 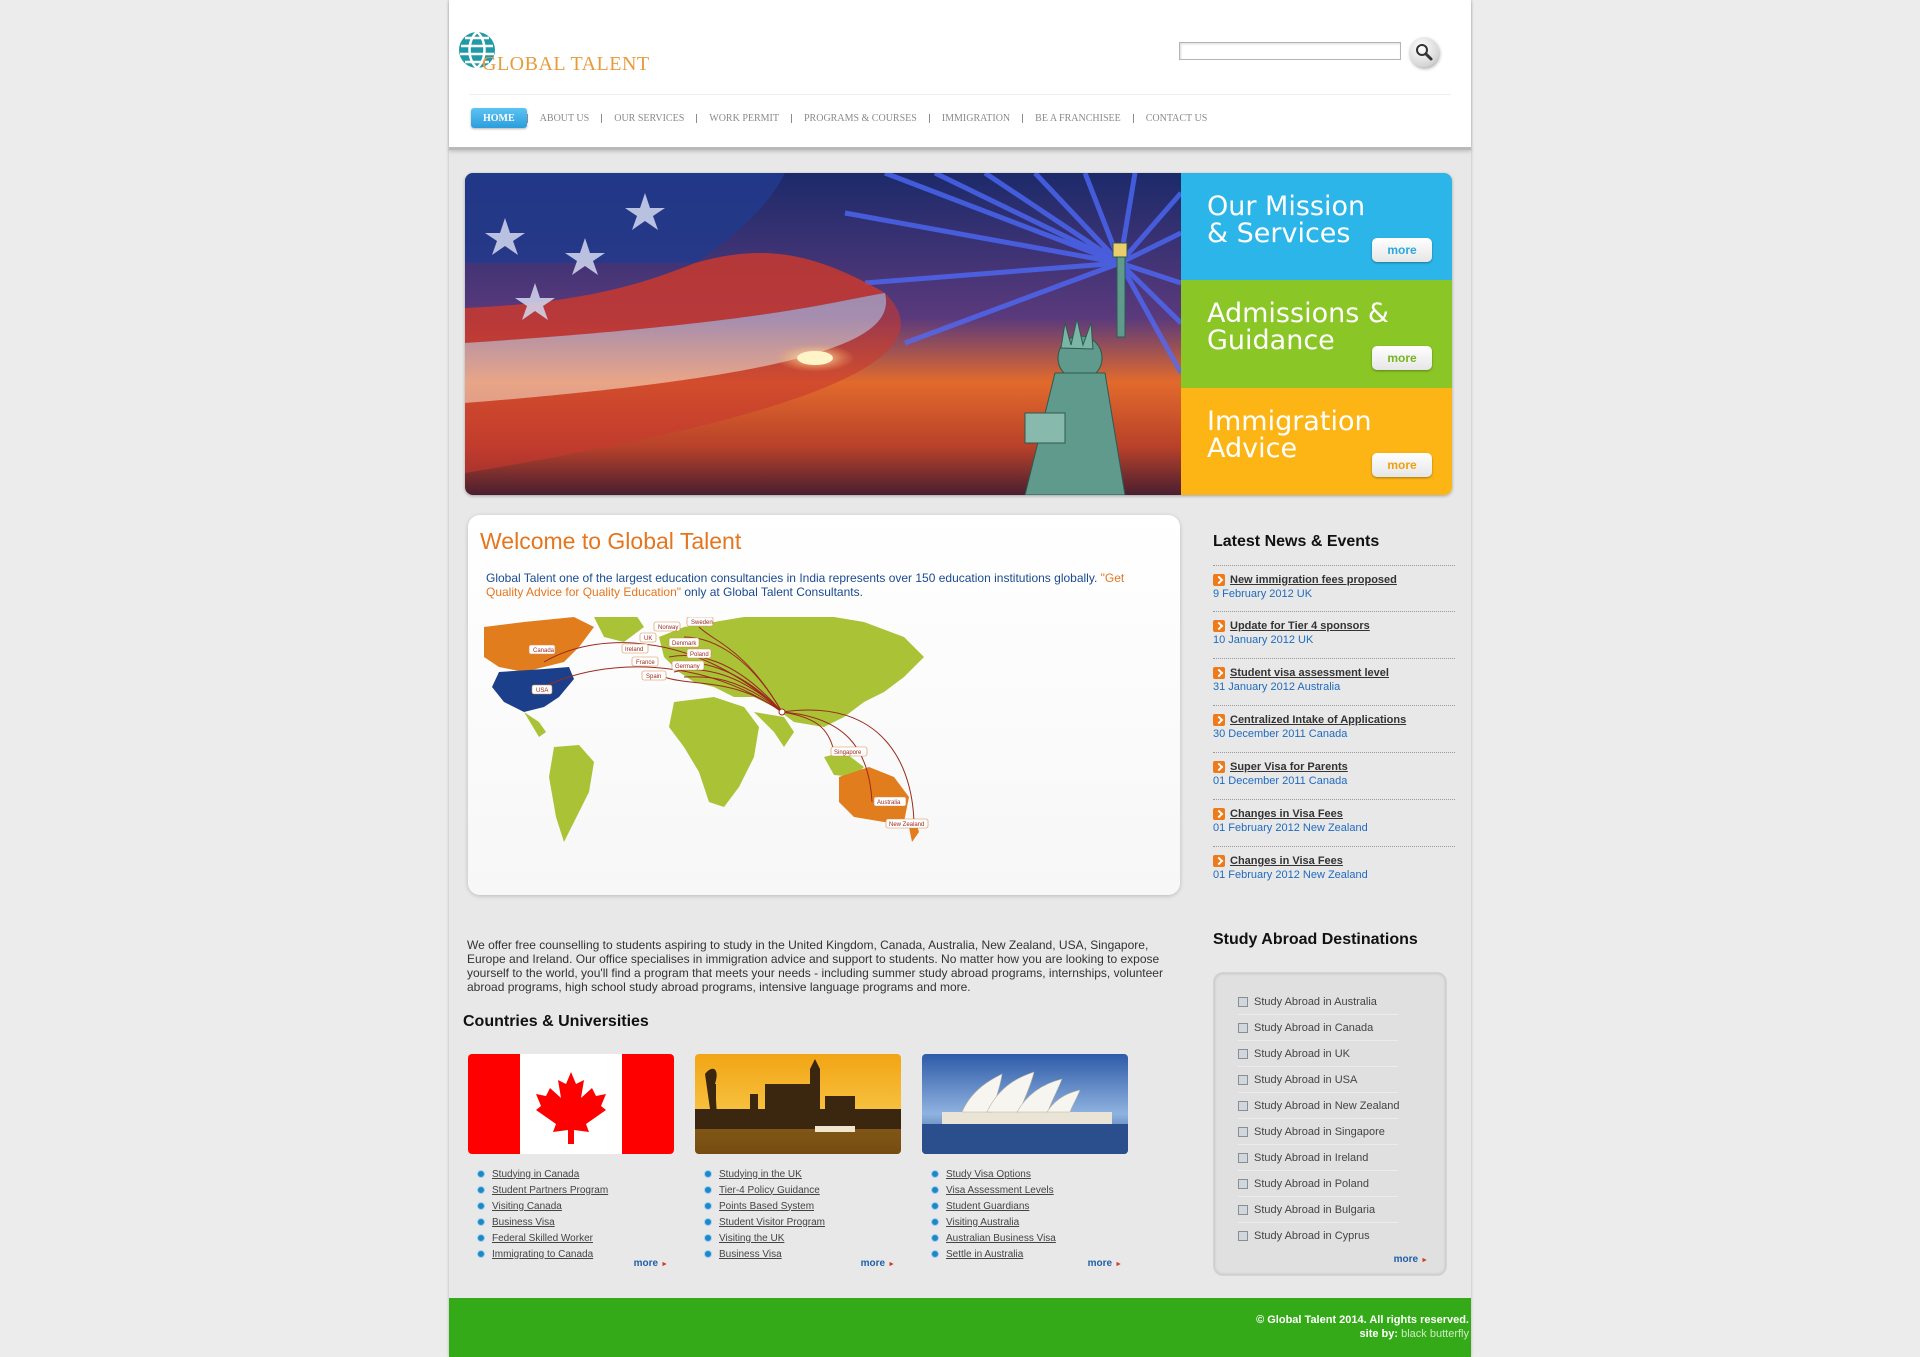 What do you see at coordinates (1177, 118) in the screenshot?
I see `nav-item-contact-us: CONTACT US` at bounding box center [1177, 118].